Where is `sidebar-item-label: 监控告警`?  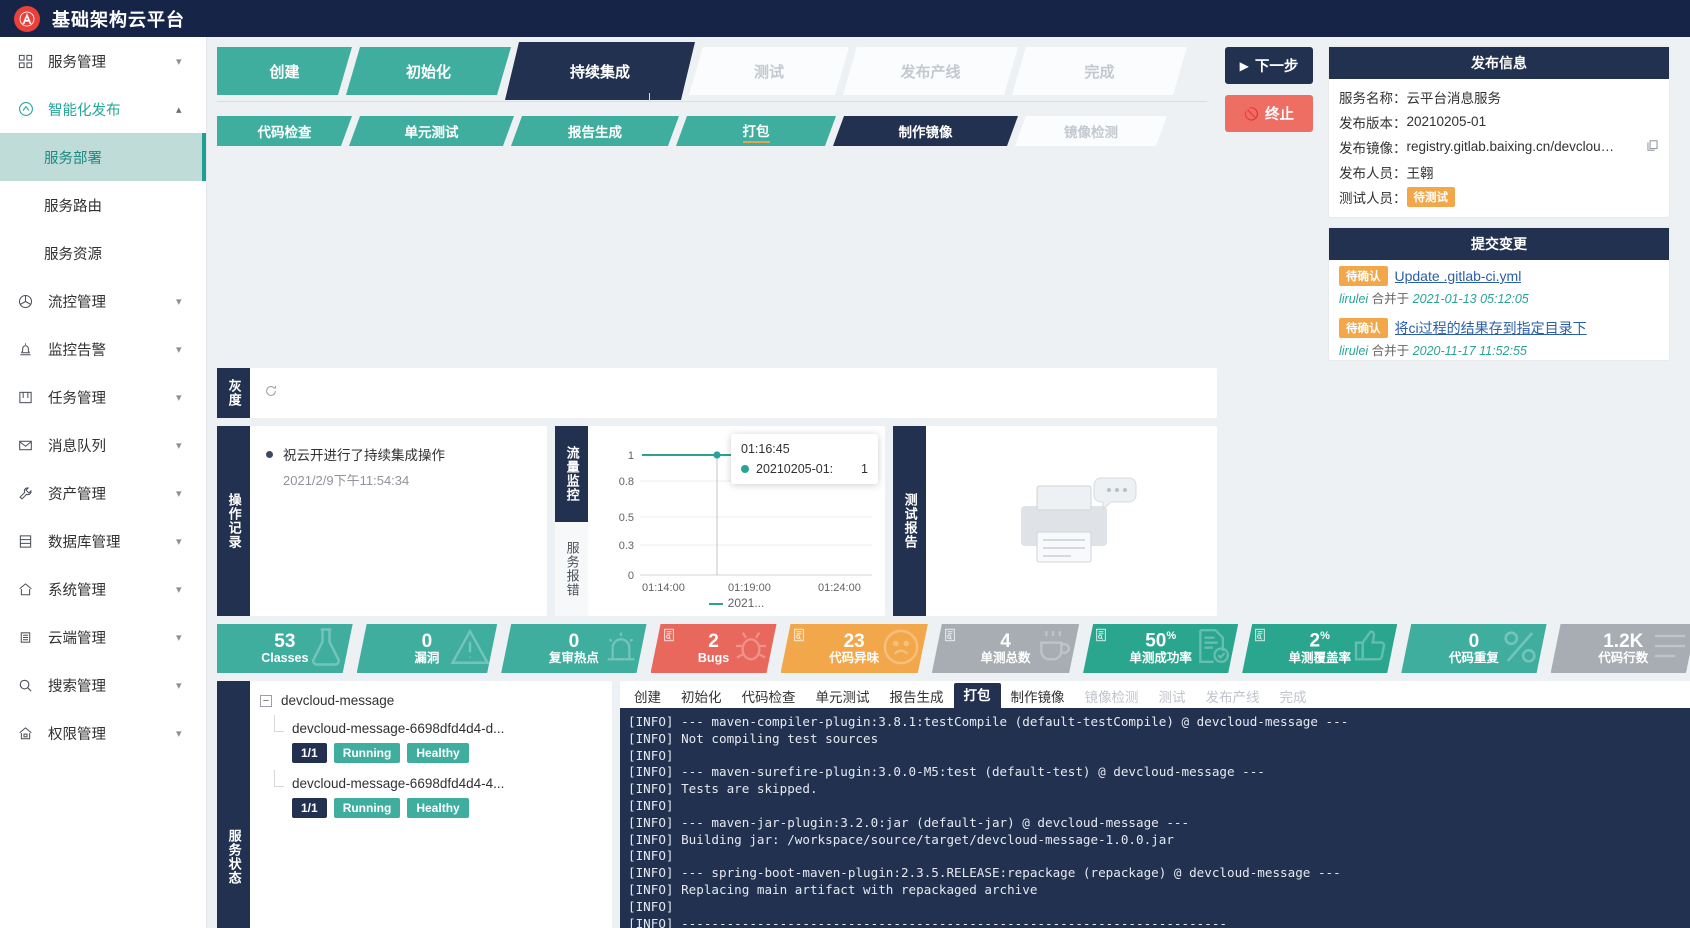
sidebar-item-label: 监控告警 is located at coordinates (77, 350).